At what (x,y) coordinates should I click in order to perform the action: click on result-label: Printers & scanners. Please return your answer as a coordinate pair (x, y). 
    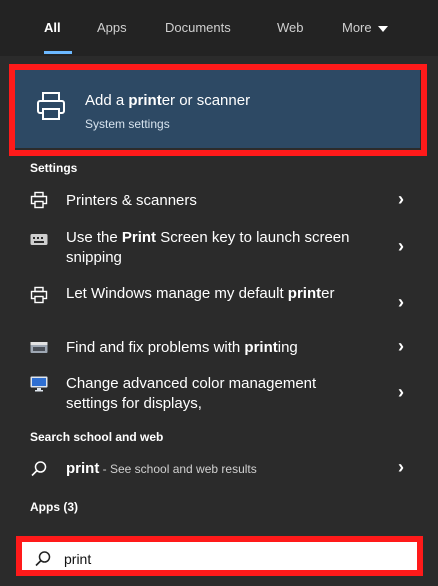
    Looking at the image, I should click on (131, 200).